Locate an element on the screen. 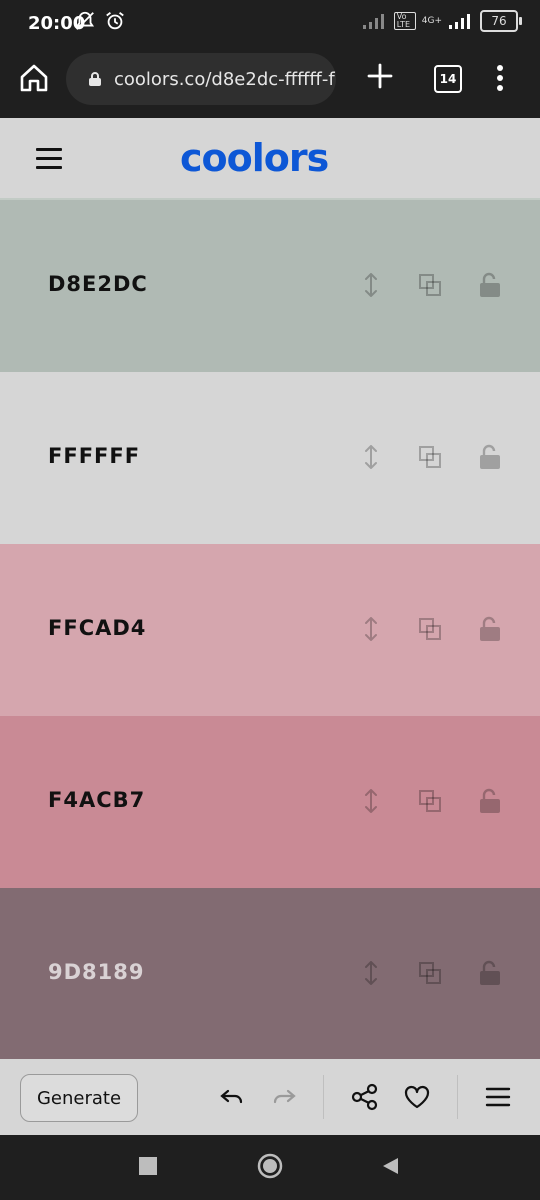  status-bar: 20:00 Vo LTE 4G+ 76 is located at coordinates (270, 24).